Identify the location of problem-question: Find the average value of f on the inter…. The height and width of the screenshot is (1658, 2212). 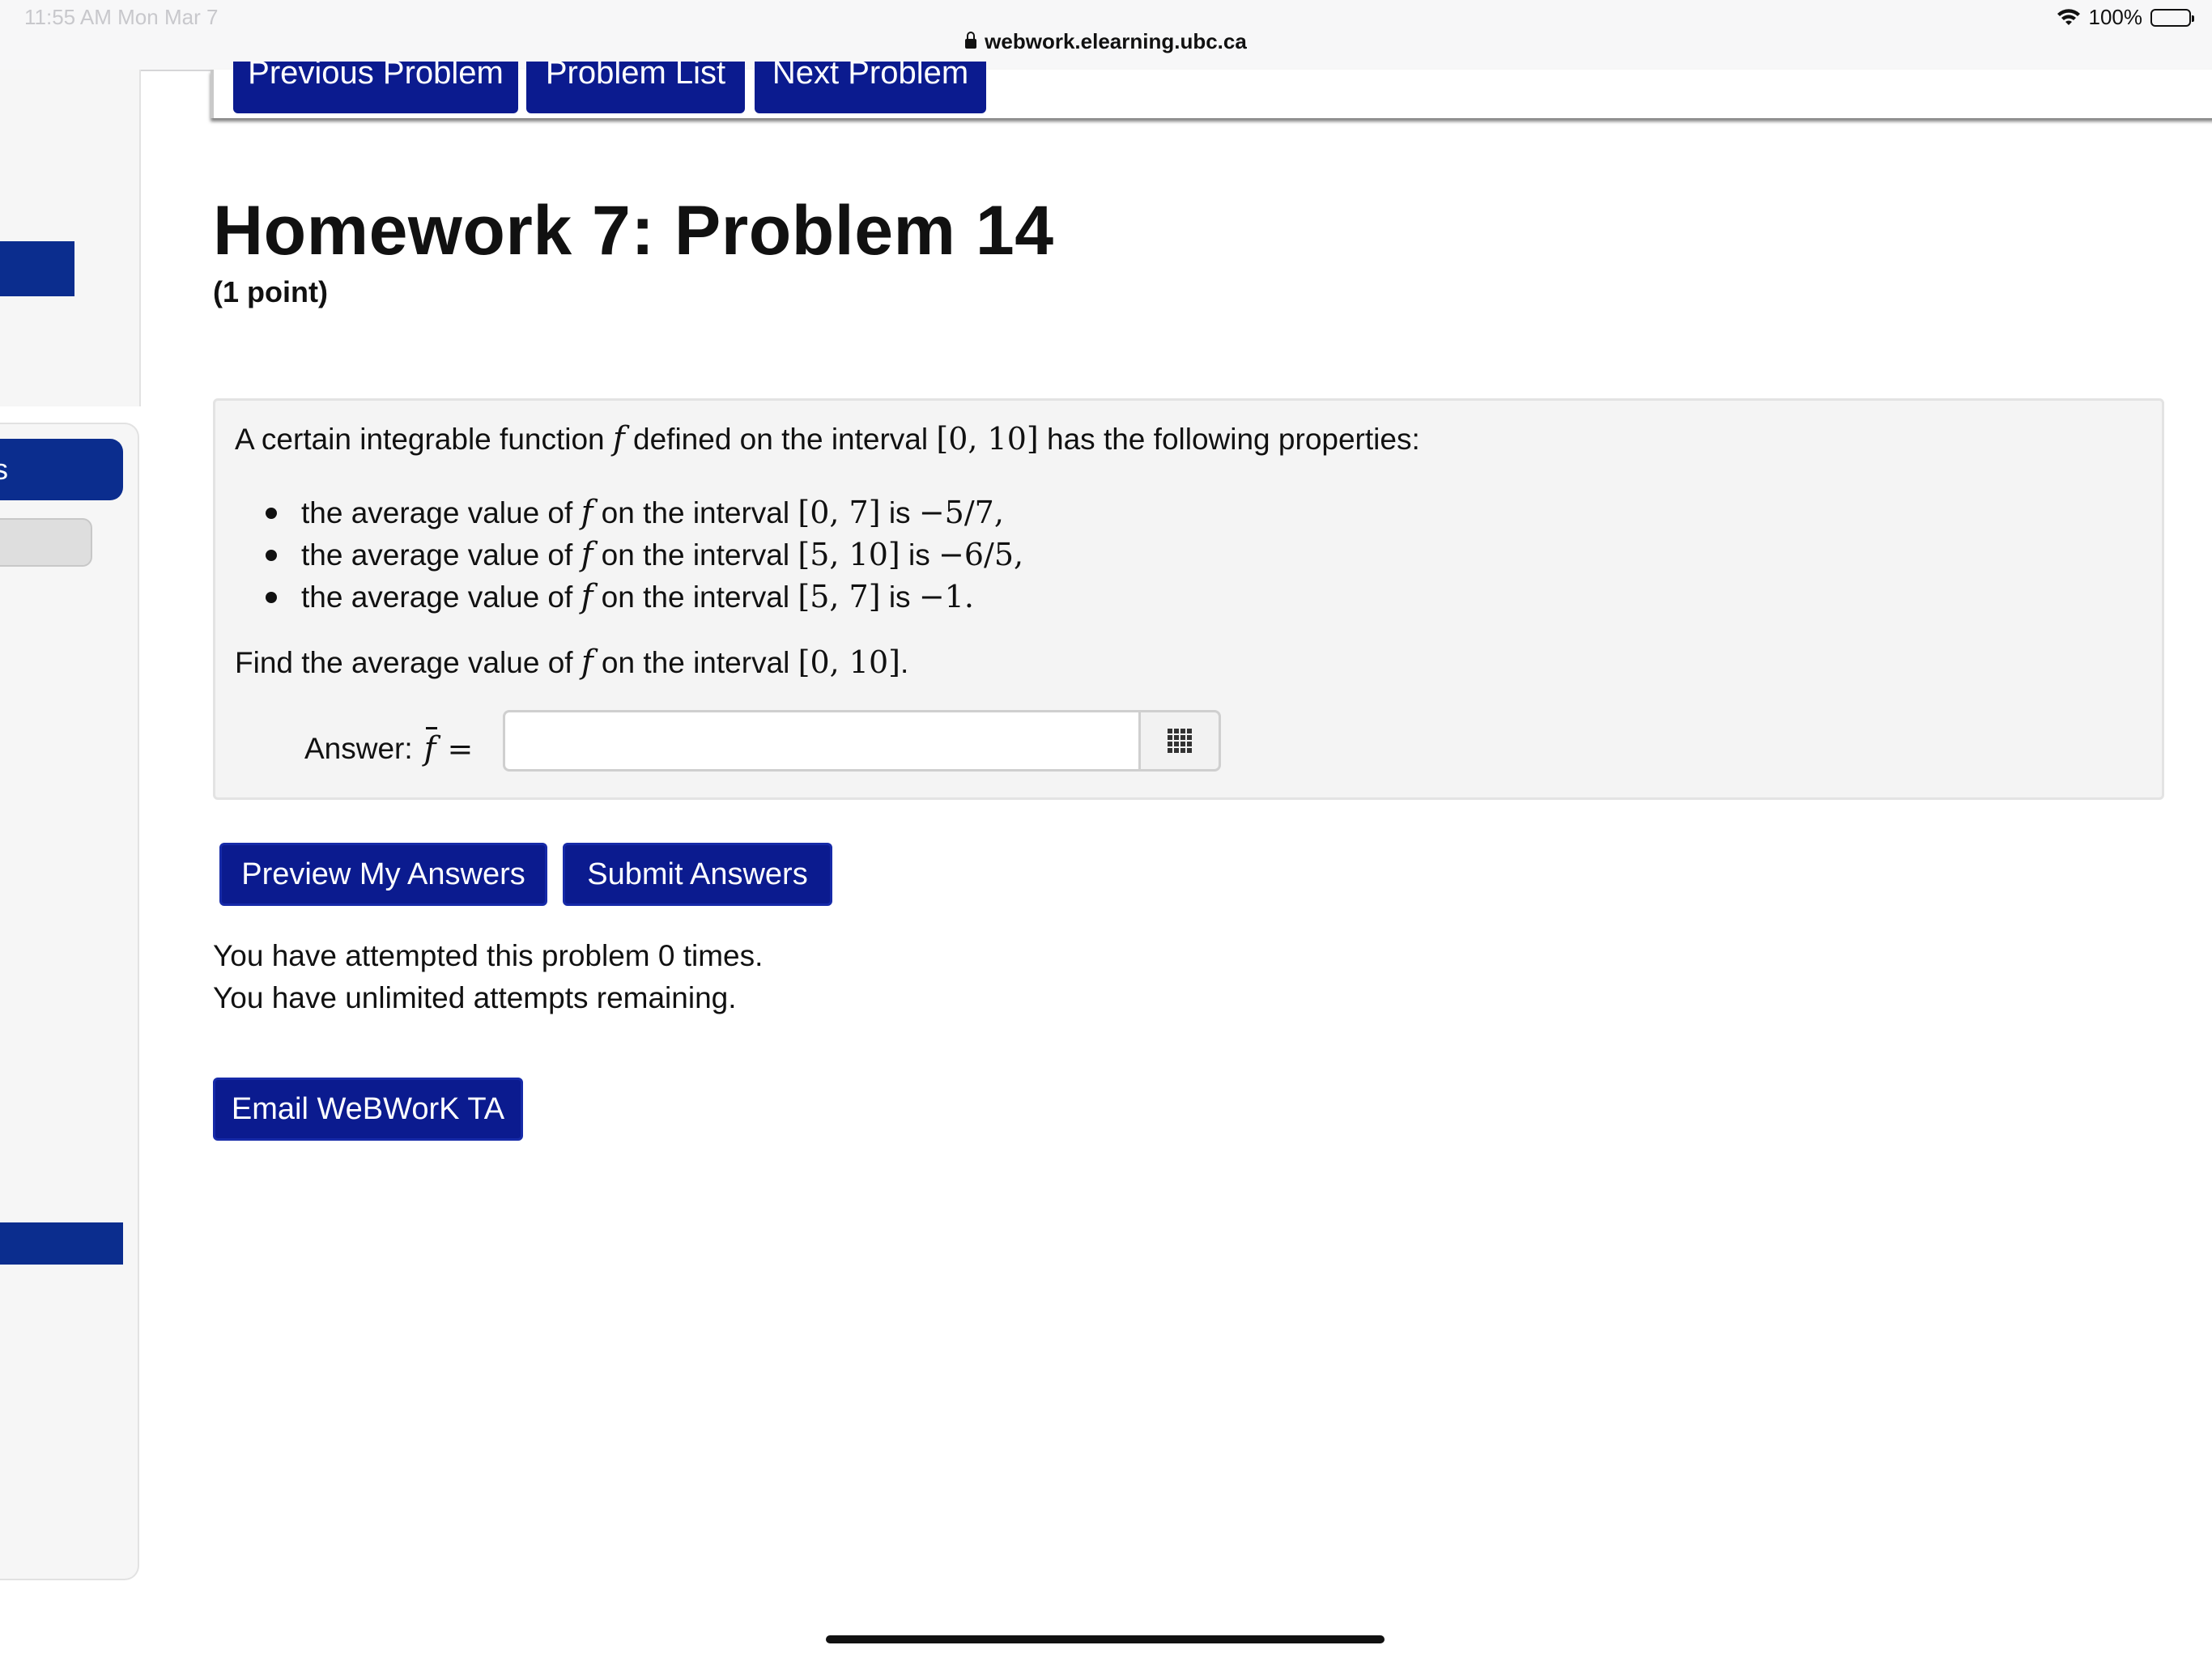
(572, 662).